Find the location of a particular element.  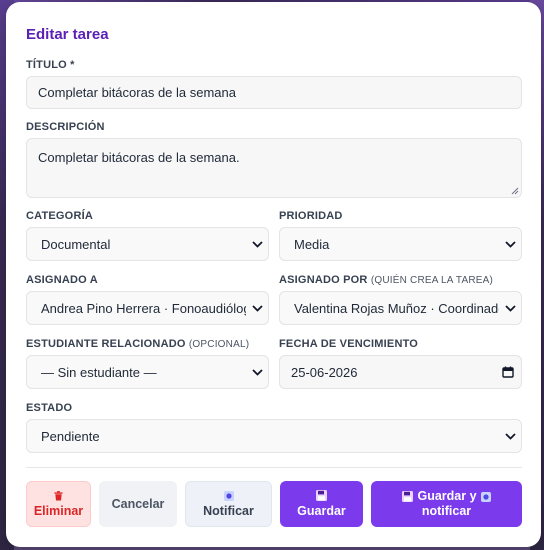

guardar-button: Guardar is located at coordinates (321, 504).